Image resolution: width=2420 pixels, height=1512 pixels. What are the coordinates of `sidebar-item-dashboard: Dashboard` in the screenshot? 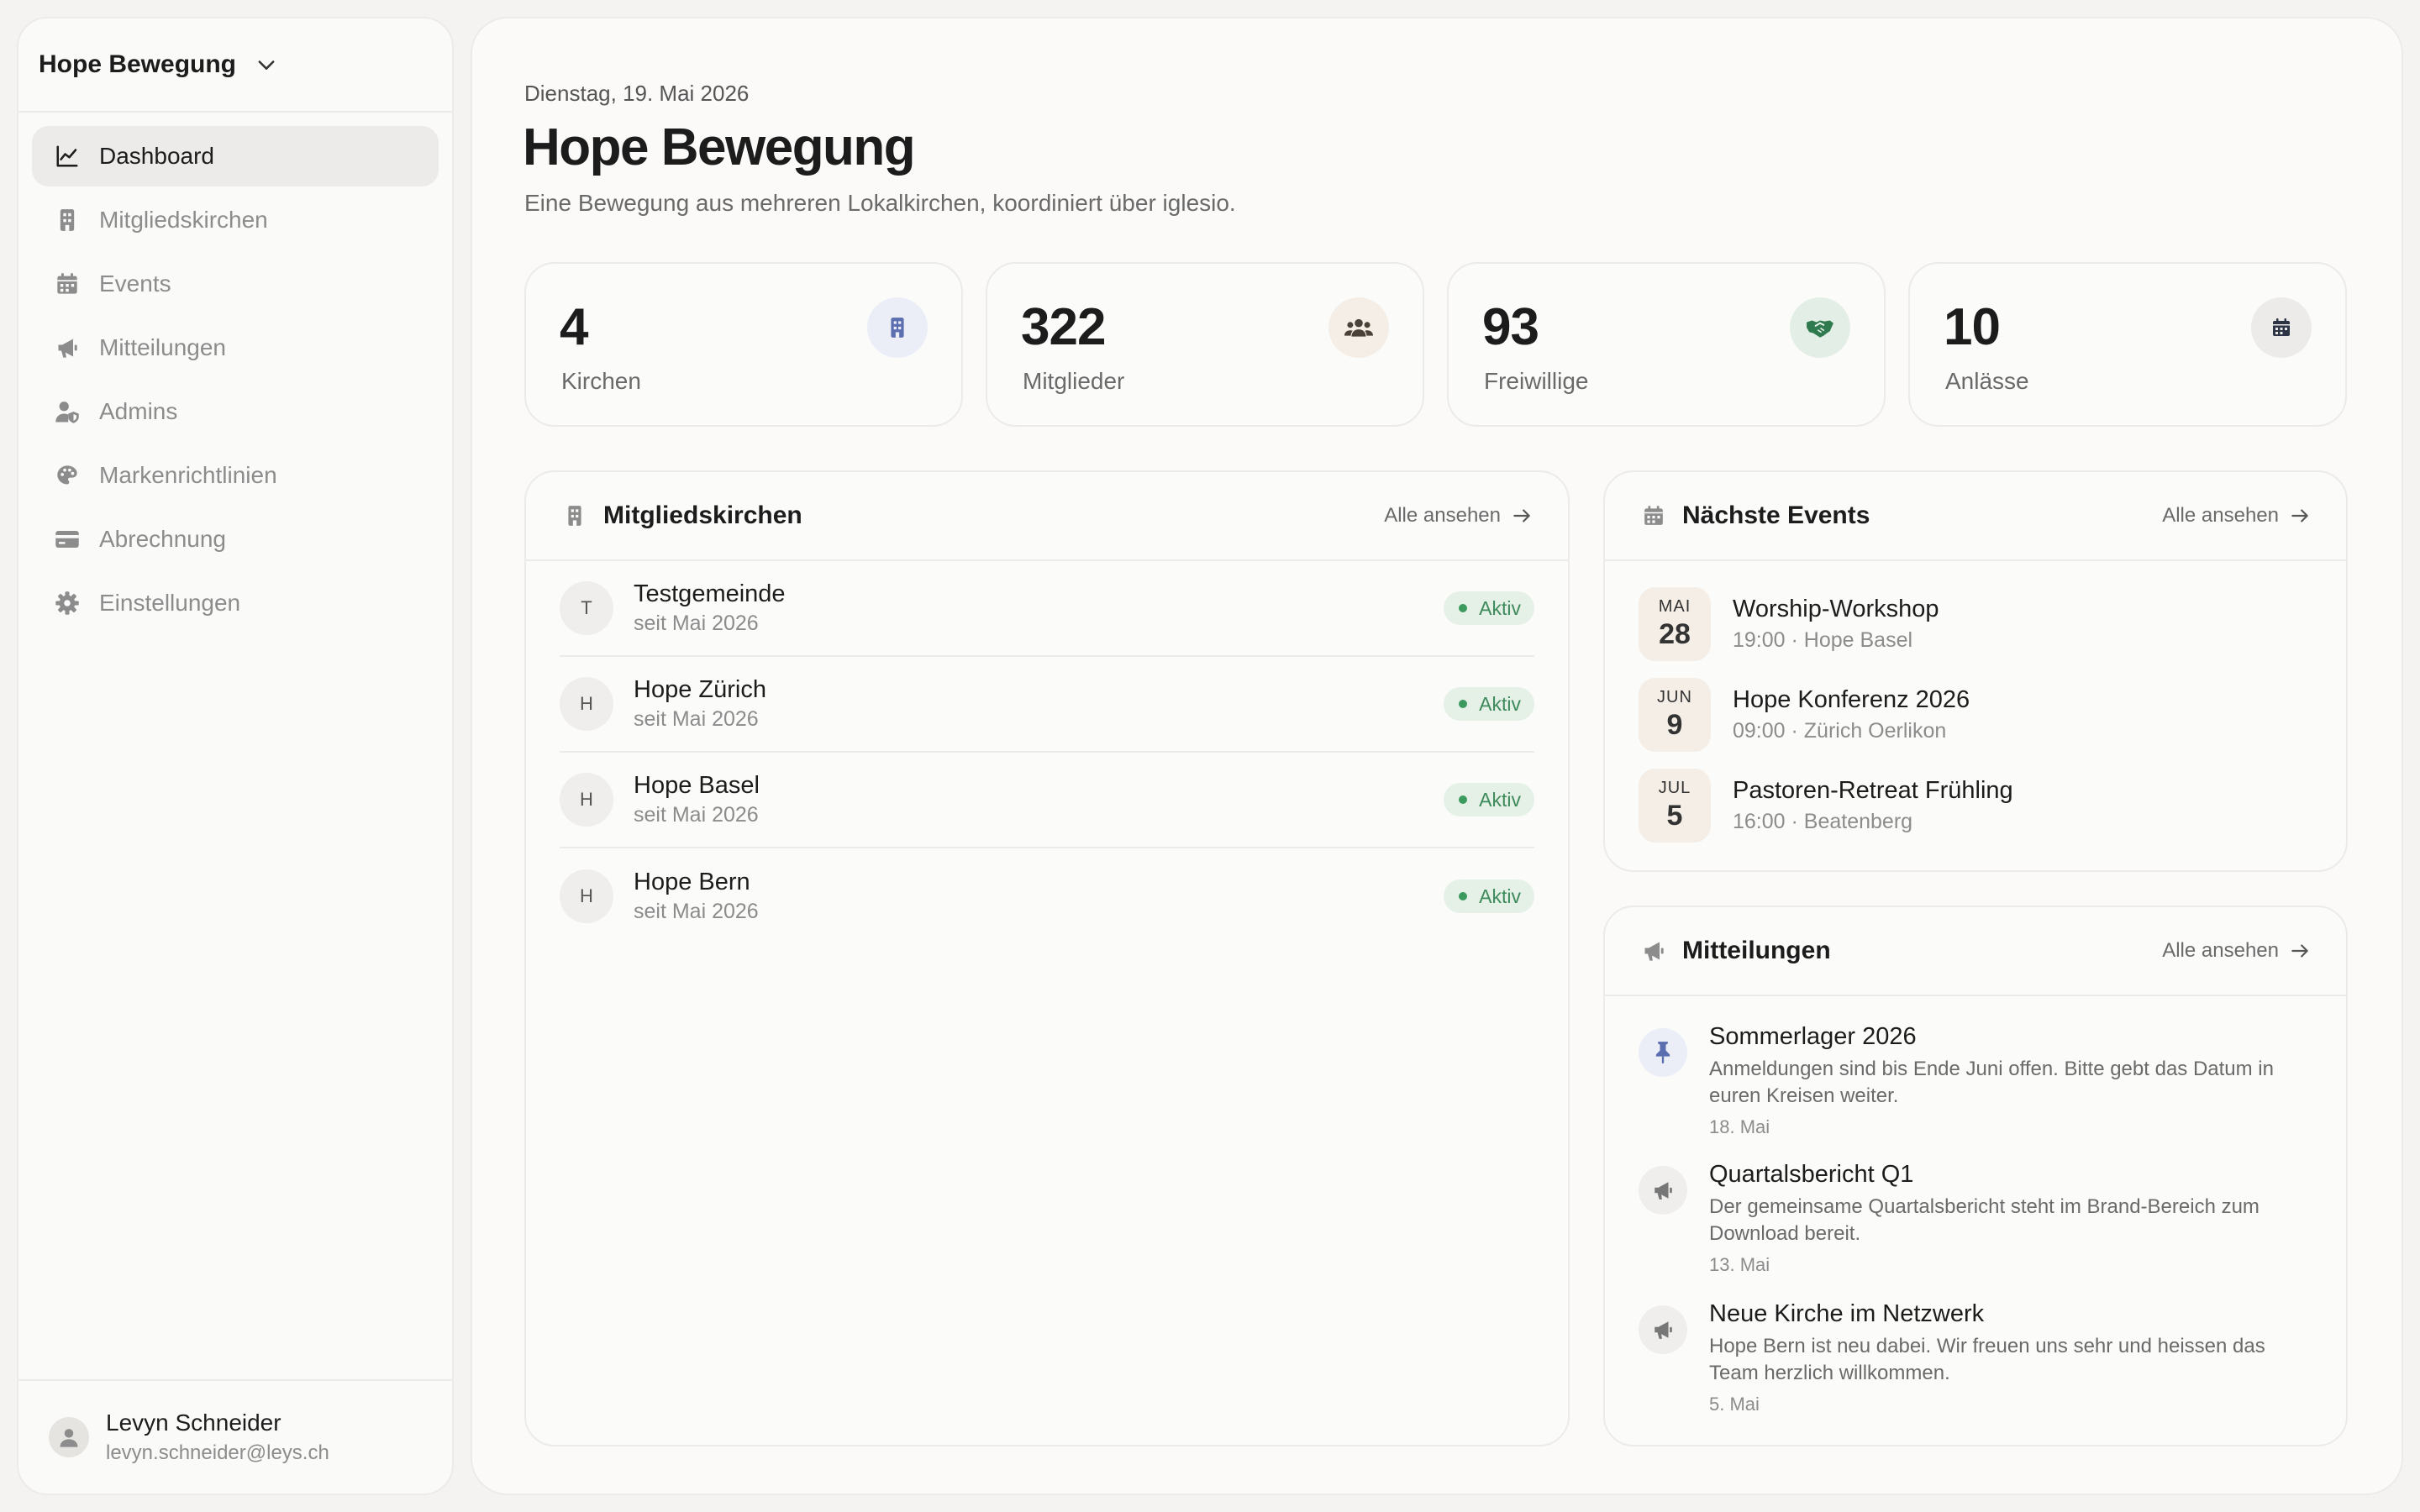 It's located at (235, 156).